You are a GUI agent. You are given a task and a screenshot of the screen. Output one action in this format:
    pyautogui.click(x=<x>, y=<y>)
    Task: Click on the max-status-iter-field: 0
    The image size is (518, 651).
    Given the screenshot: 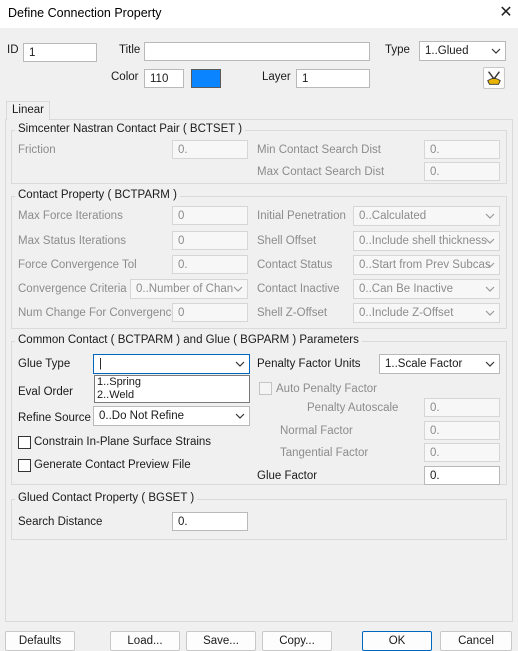 What is the action you would take?
    pyautogui.click(x=210, y=240)
    